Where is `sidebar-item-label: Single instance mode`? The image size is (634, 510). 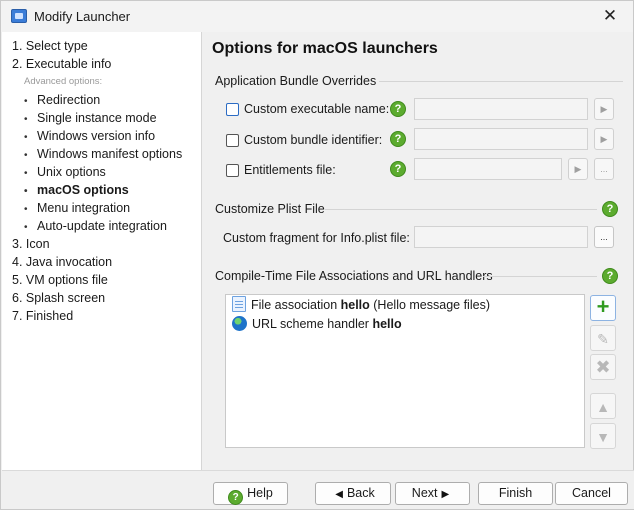 sidebar-item-label: Single instance mode is located at coordinates (97, 118).